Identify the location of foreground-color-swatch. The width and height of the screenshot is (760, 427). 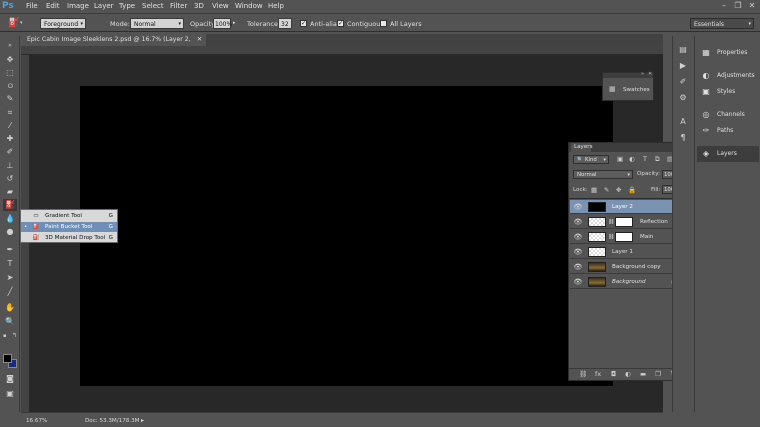
(7, 358).